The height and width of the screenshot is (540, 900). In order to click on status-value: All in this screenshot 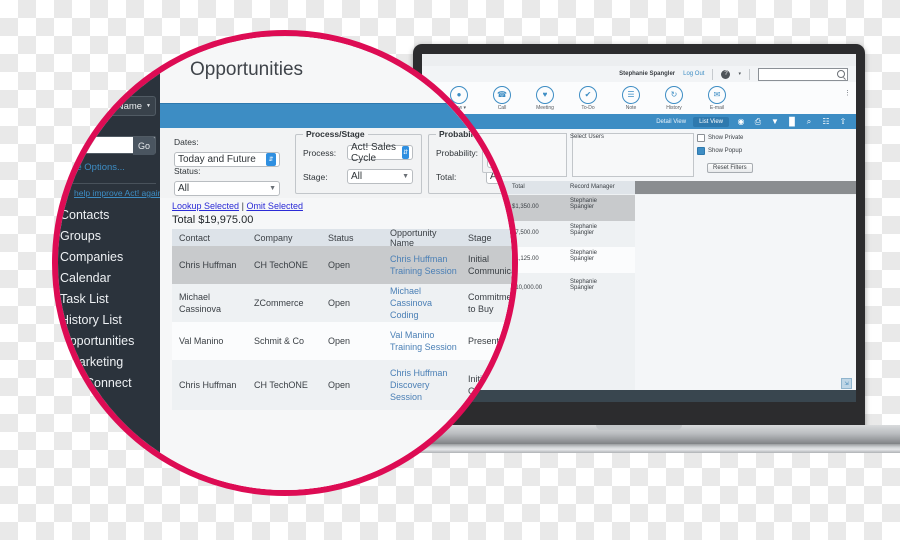, I will do `click(184, 188)`.